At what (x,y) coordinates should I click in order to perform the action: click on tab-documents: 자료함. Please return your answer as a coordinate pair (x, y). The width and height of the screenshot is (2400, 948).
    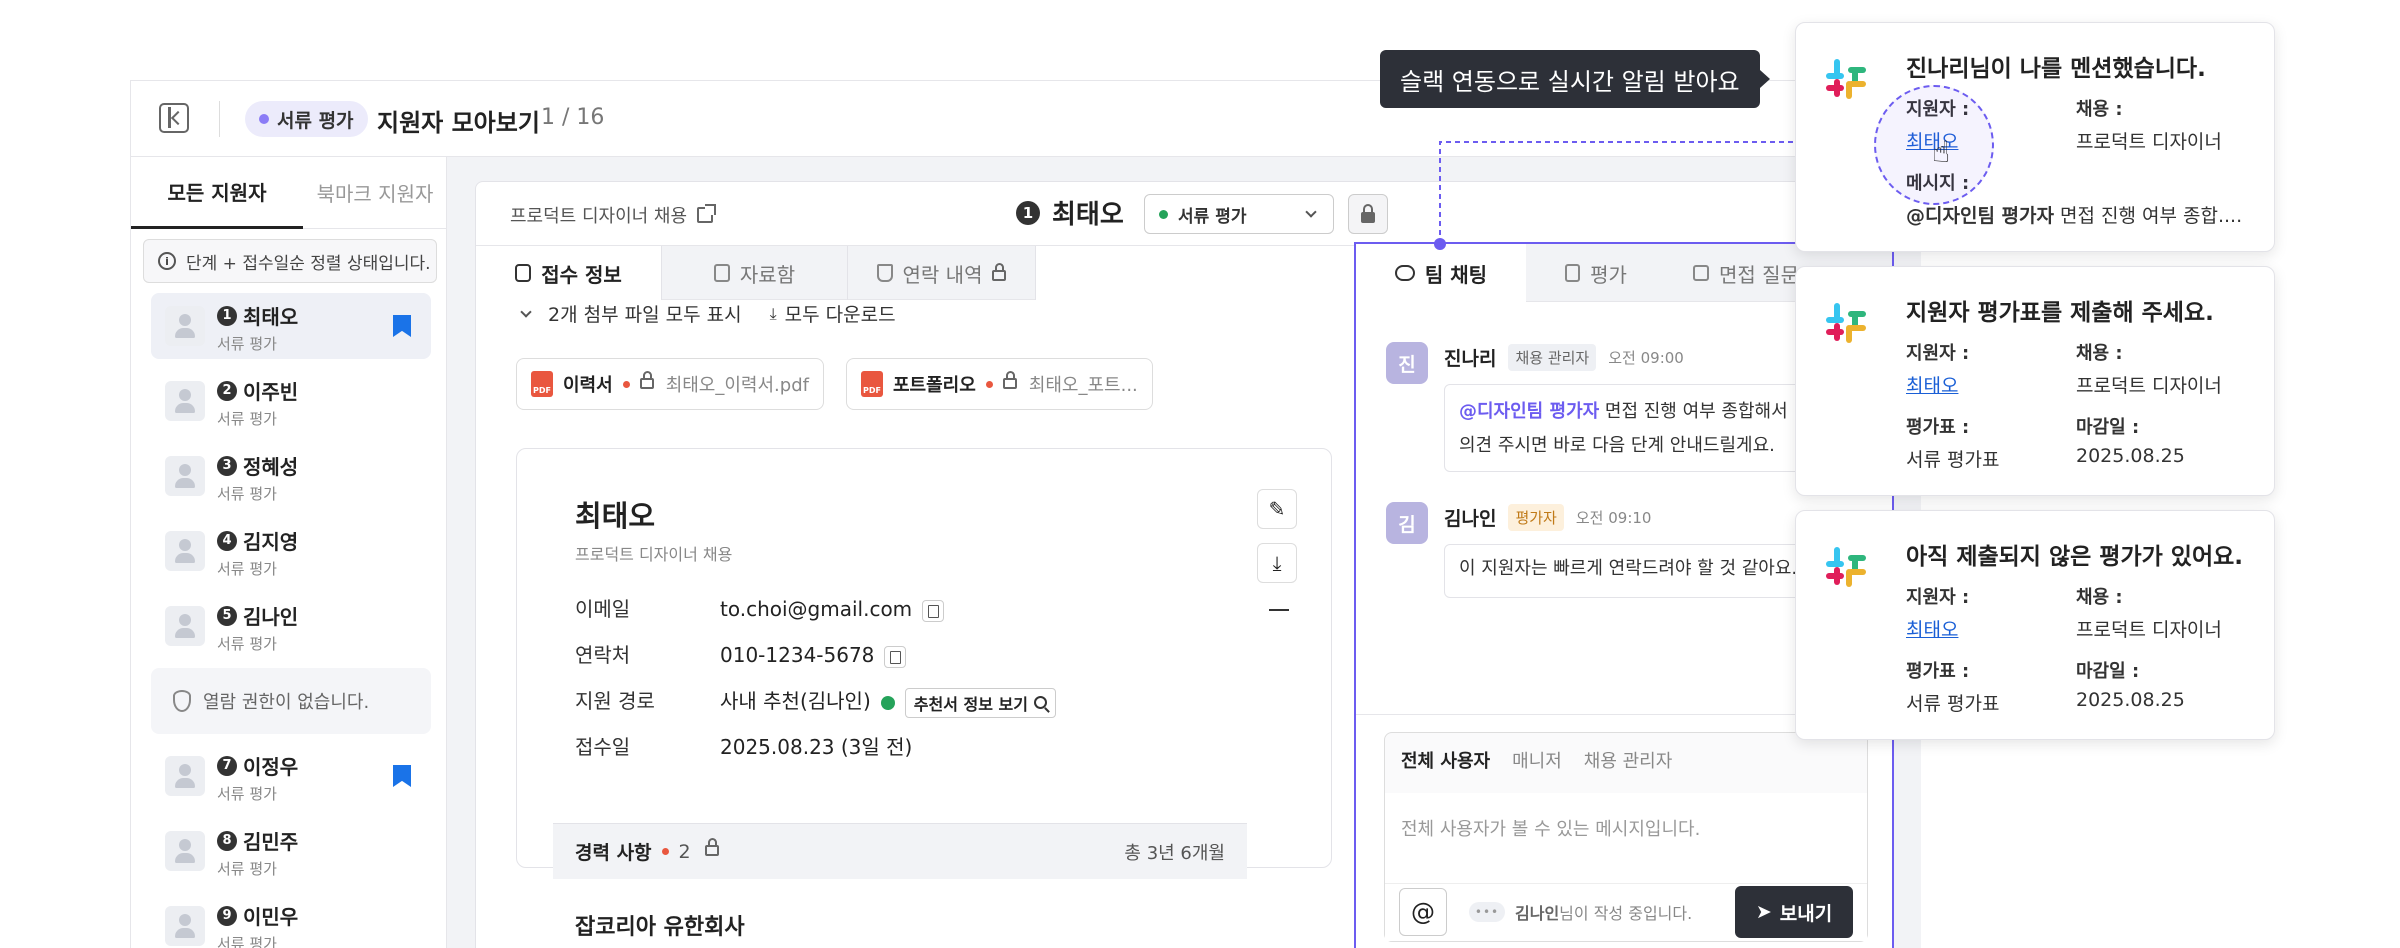
    Looking at the image, I should click on (755, 273).